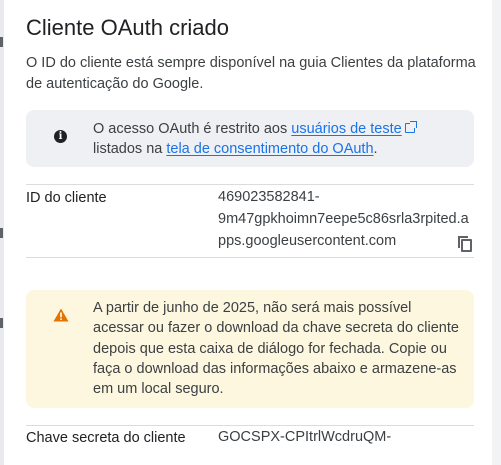 The image size is (501, 465). Describe the element at coordinates (127, 27) in the screenshot. I see `dialog-title: Cliente OAuth criado` at that location.